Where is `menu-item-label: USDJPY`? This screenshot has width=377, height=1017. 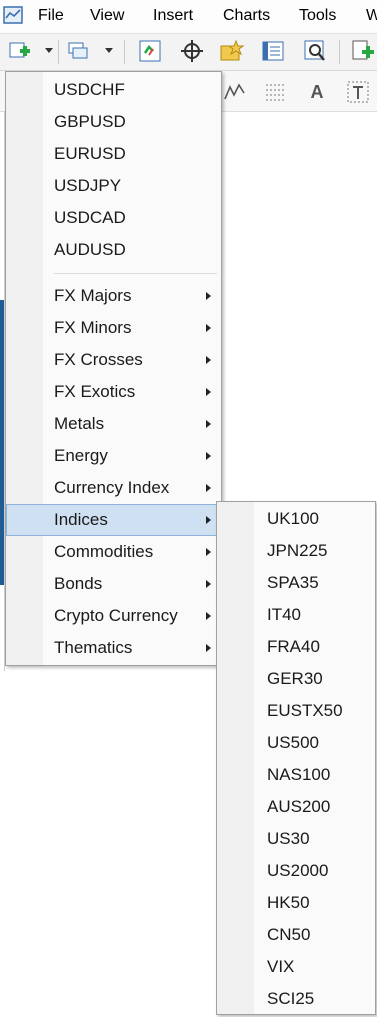
menu-item-label: USDJPY is located at coordinates (88, 185).